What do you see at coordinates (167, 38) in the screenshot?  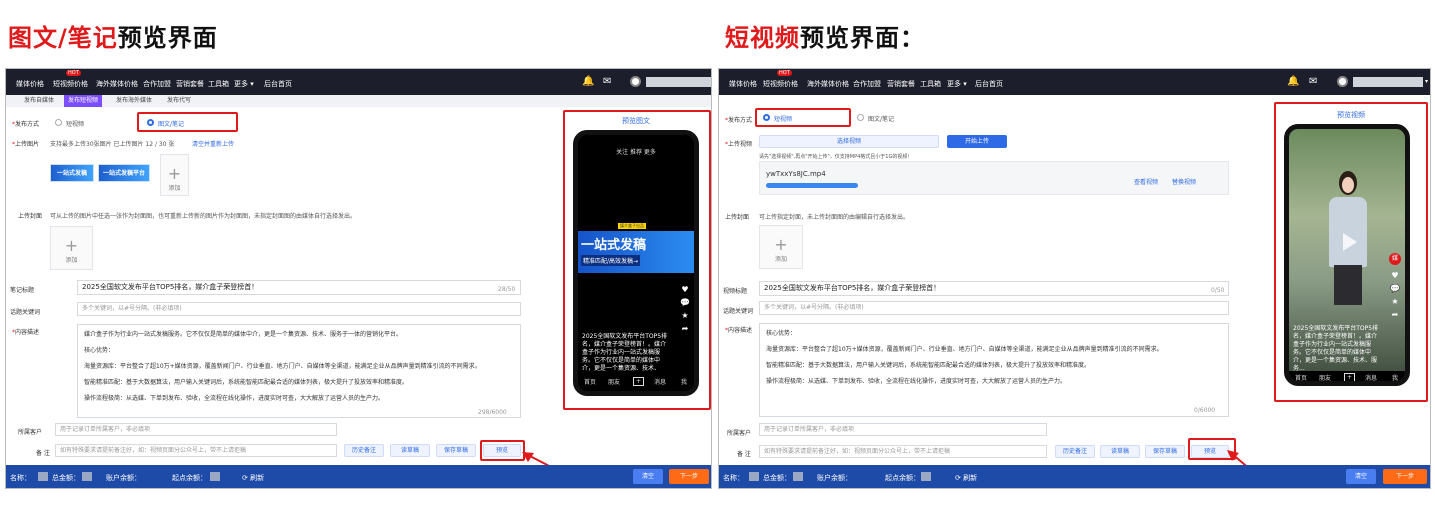 I see `left-heading-black: 预览界面` at bounding box center [167, 38].